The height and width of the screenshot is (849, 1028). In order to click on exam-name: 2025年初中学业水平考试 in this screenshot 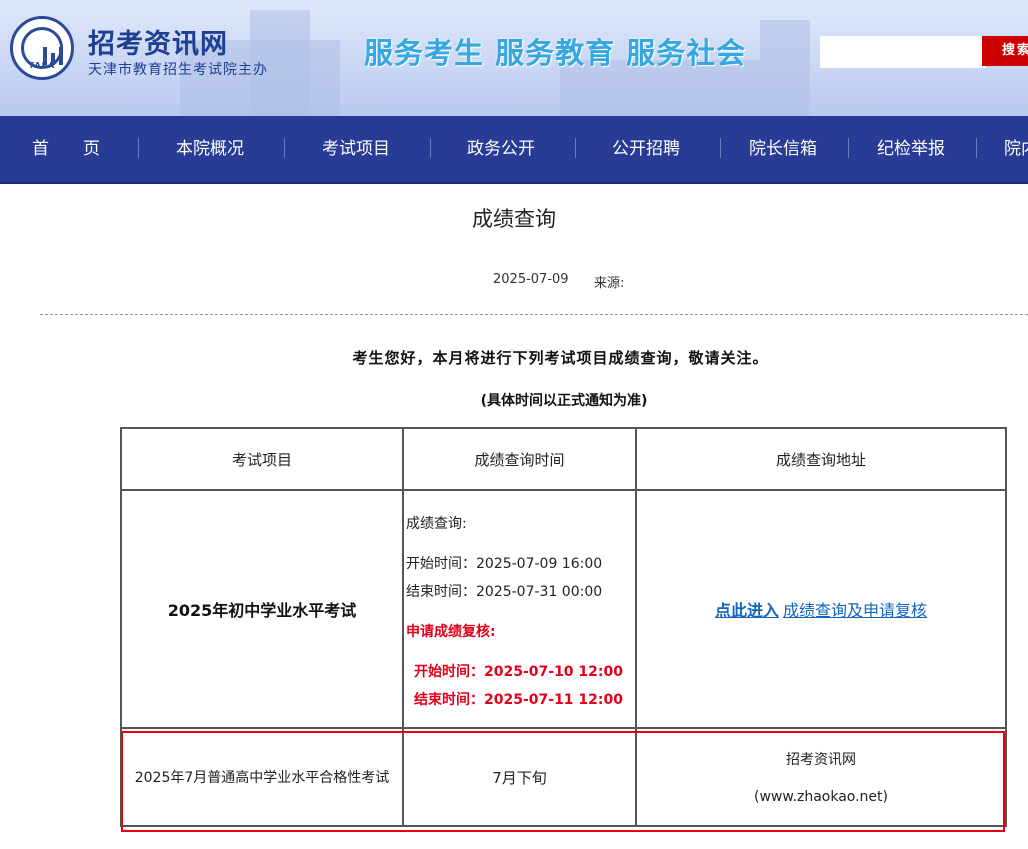, I will do `click(262, 610)`.